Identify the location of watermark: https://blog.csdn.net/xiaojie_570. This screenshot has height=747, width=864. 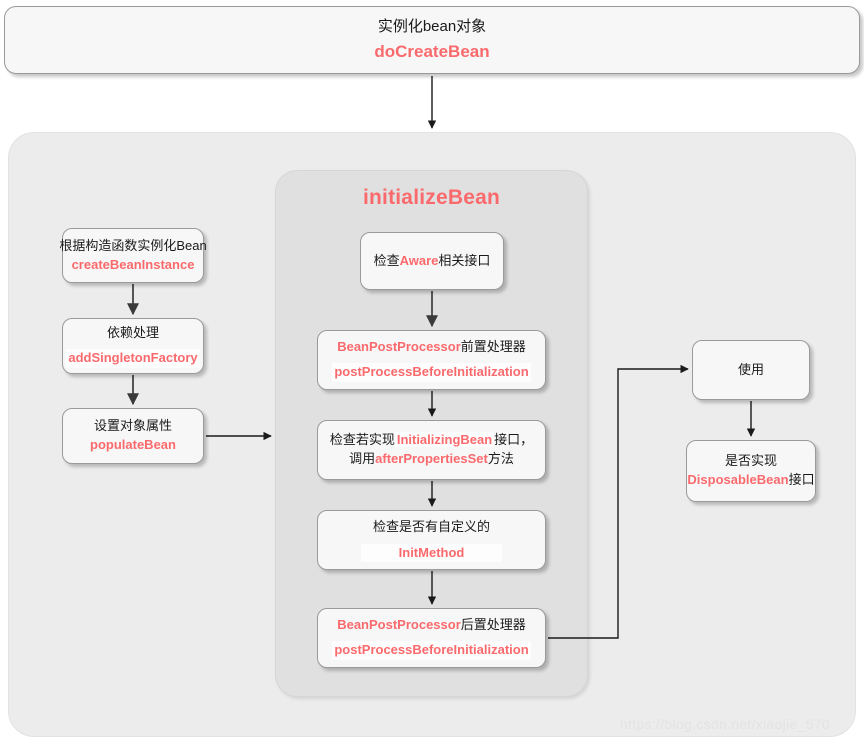
(725, 724).